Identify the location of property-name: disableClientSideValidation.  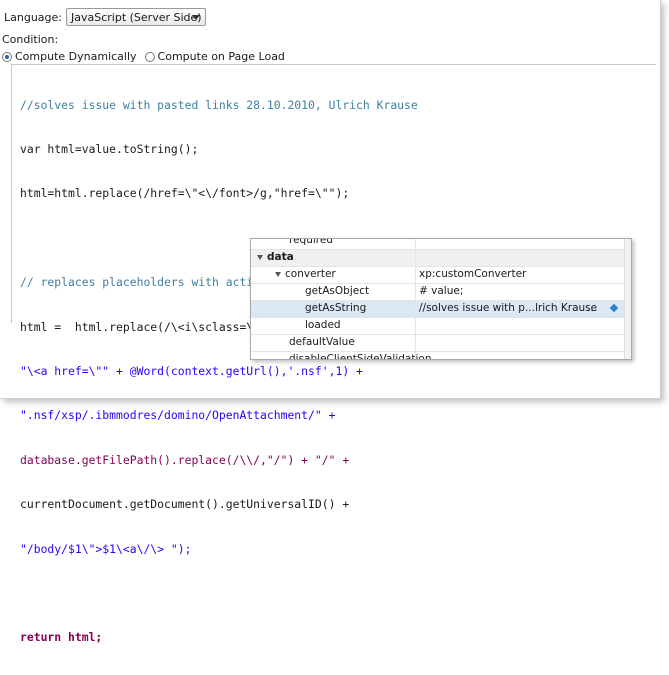
(360, 356).